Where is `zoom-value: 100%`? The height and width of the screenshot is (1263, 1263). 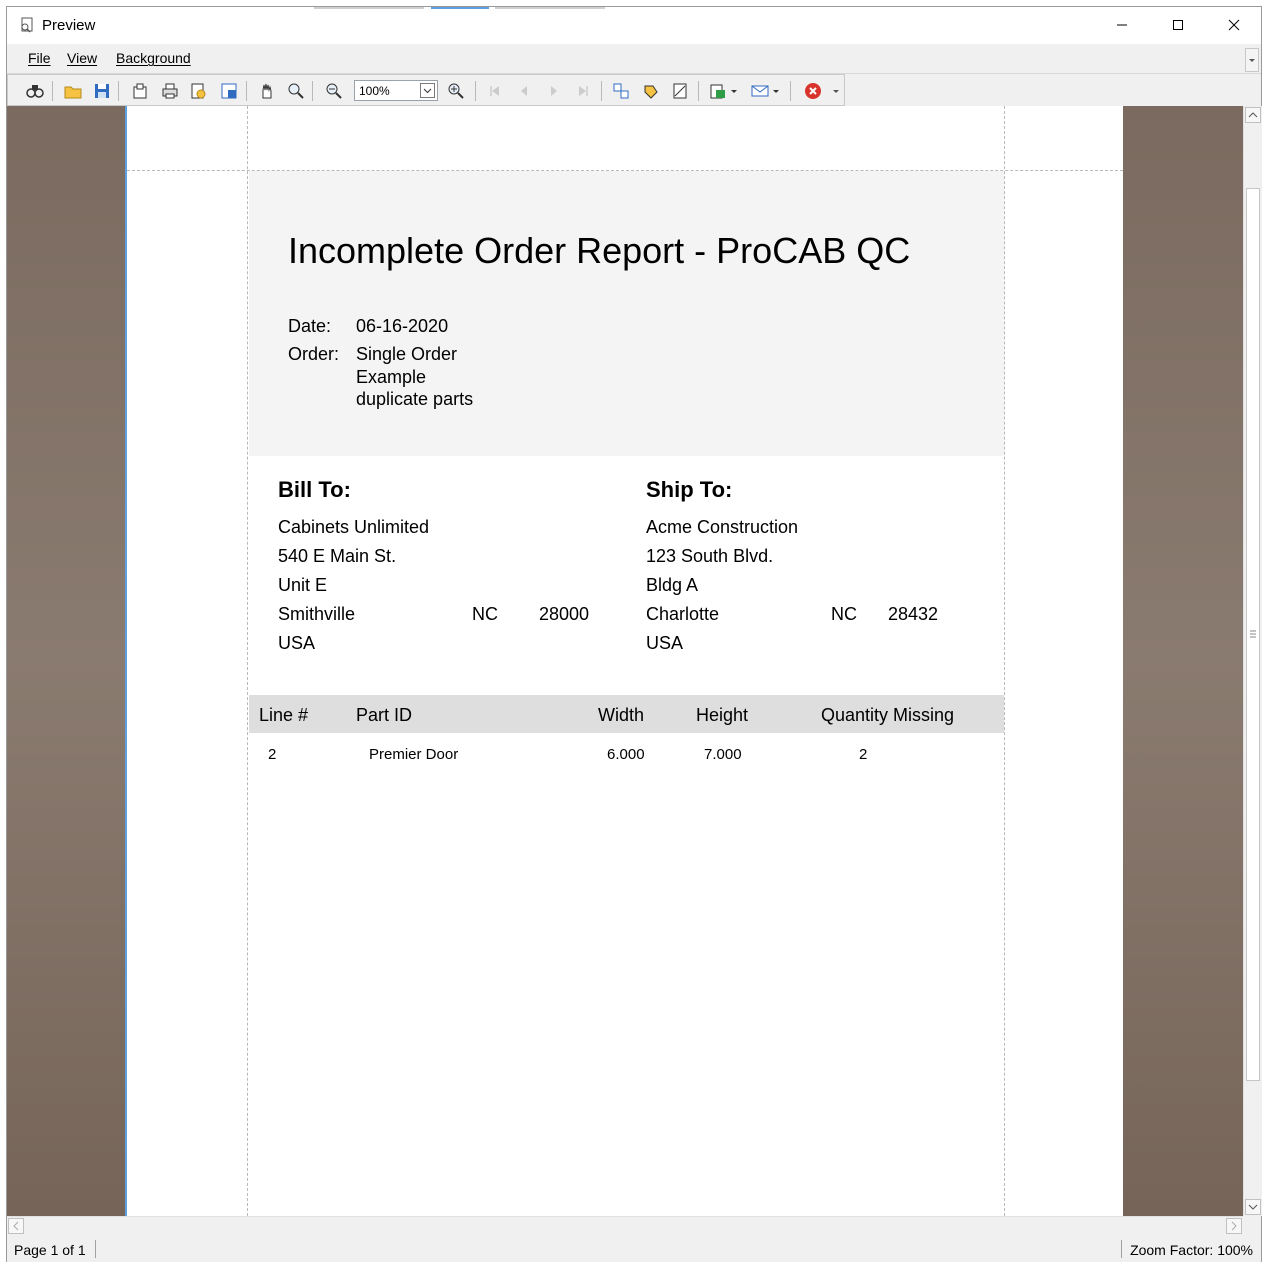
zoom-value: 100% is located at coordinates (374, 91).